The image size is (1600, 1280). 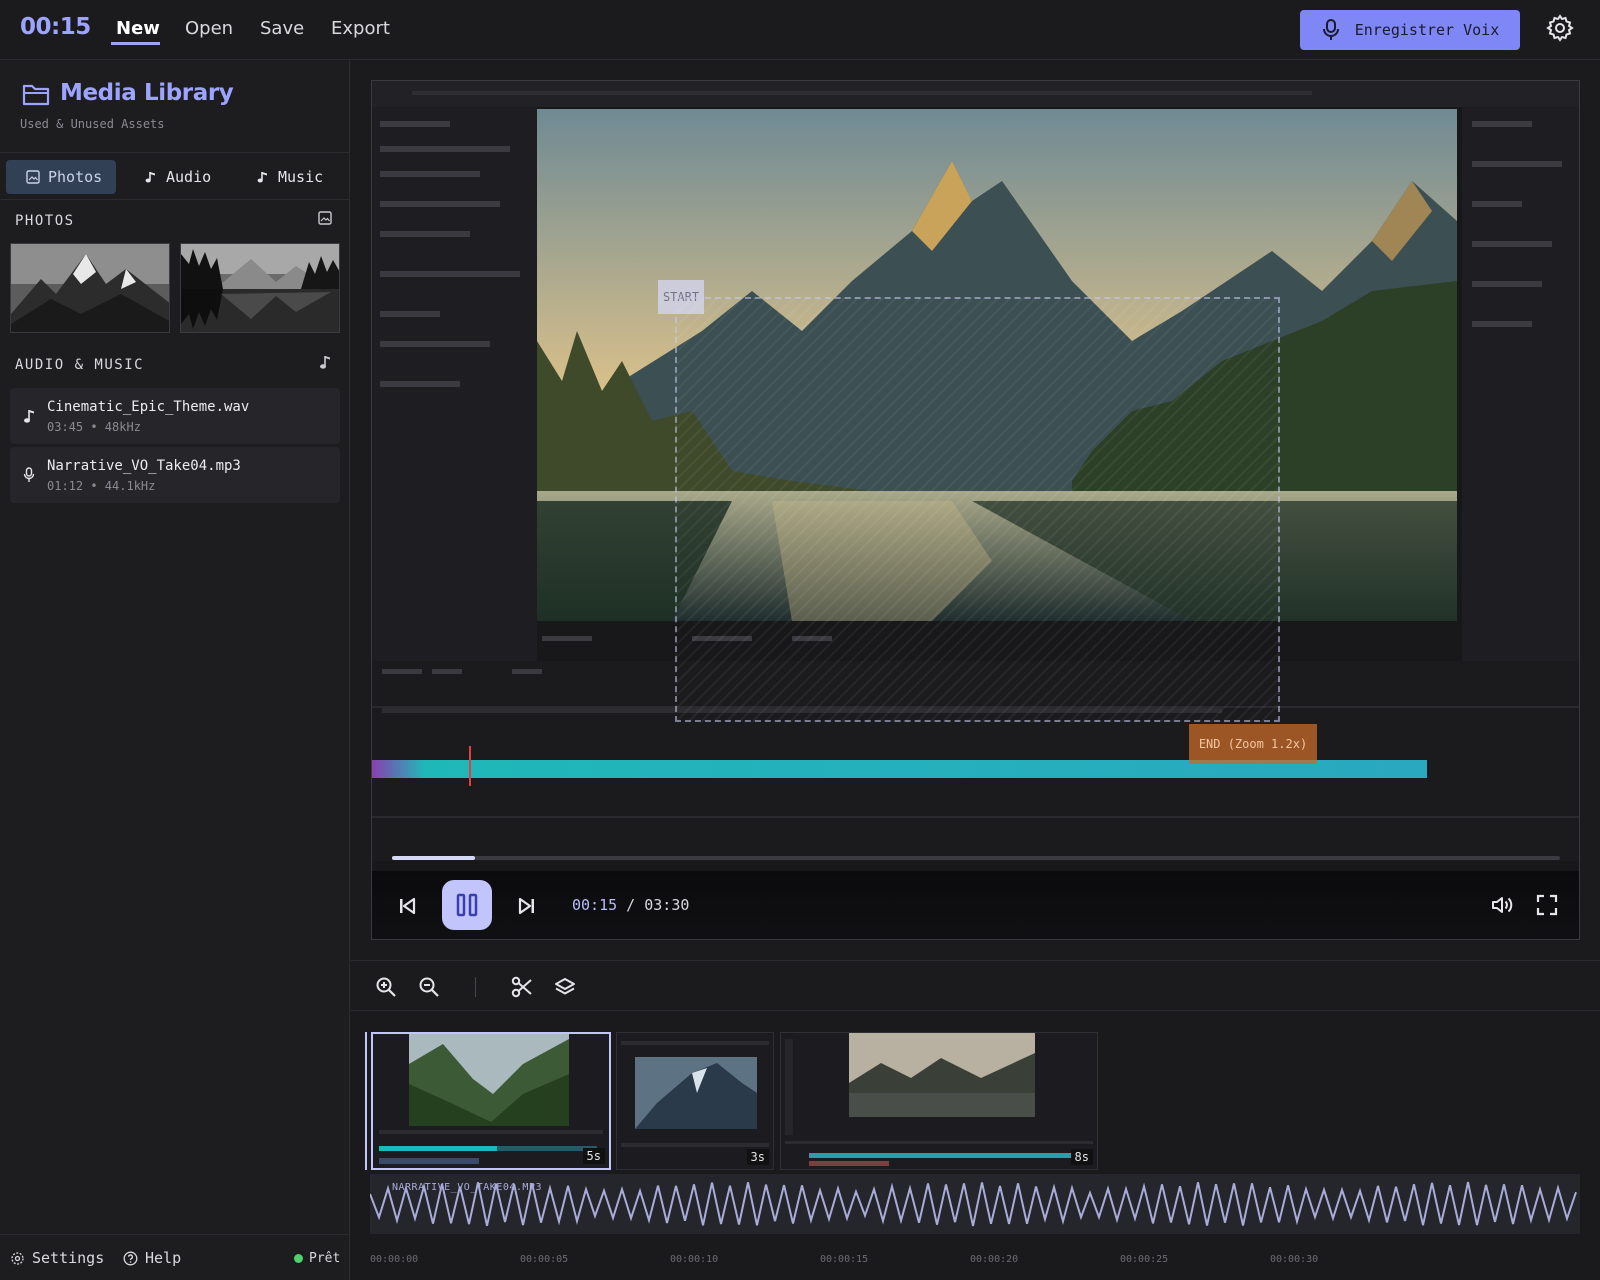 I want to click on help-link: Help, so click(x=152, y=1258).